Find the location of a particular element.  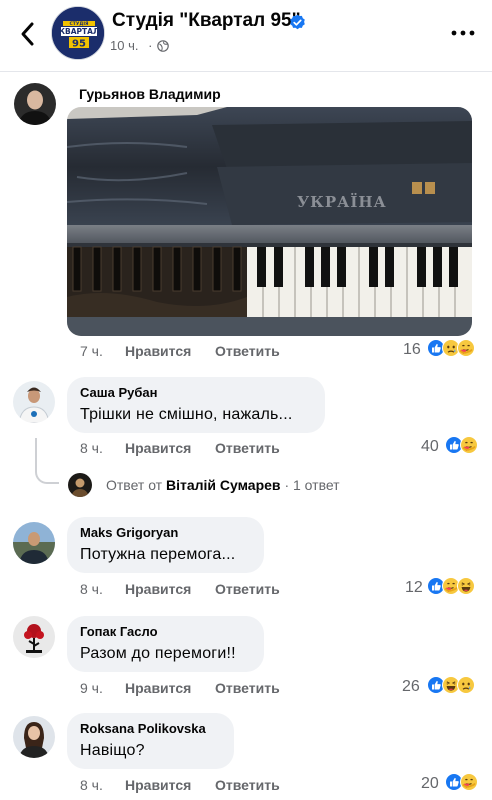

comment-author: Roksana Polikovska is located at coordinates (143, 728).